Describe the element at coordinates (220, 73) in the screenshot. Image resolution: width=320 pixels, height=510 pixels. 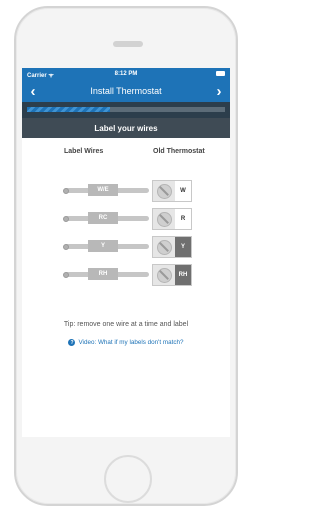
I see `battery-icon` at that location.